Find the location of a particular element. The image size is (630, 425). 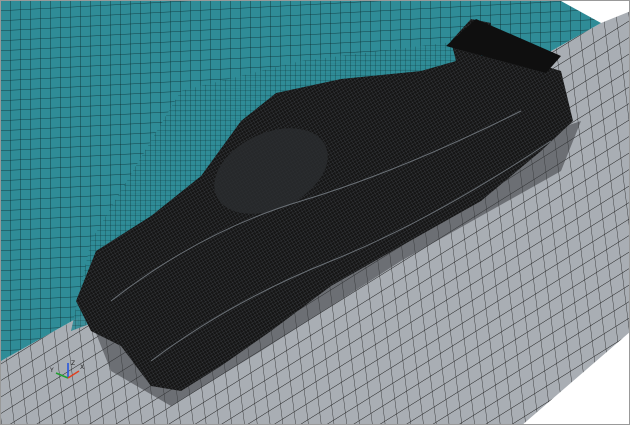

axis-z-label: Z is located at coordinates (73, 363).